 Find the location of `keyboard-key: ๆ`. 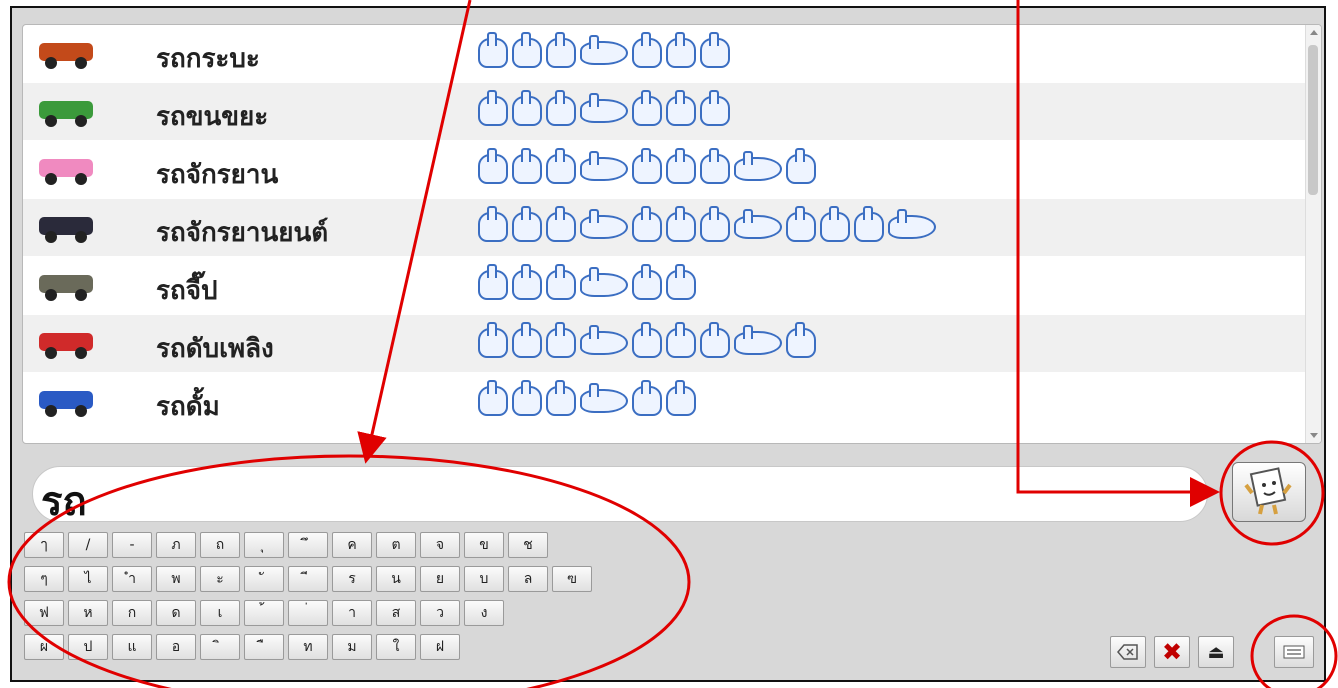

keyboard-key: ๆ is located at coordinates (44, 579).